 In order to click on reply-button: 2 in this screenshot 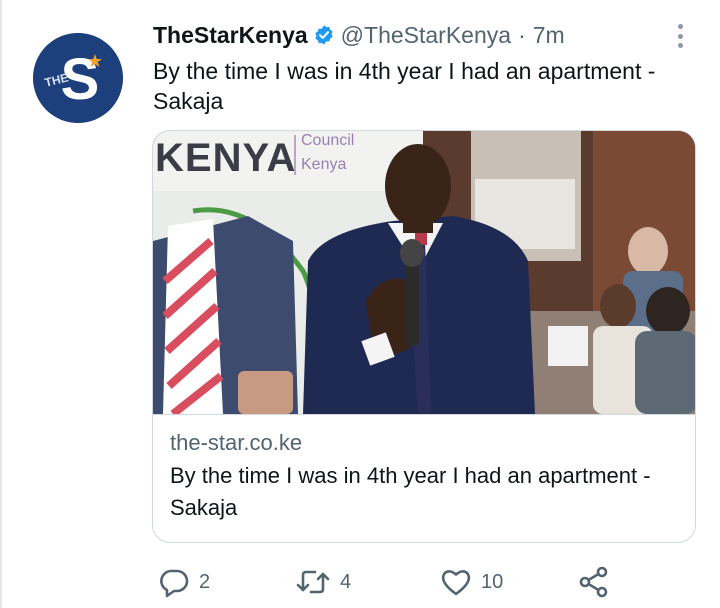, I will do `click(184, 582)`.